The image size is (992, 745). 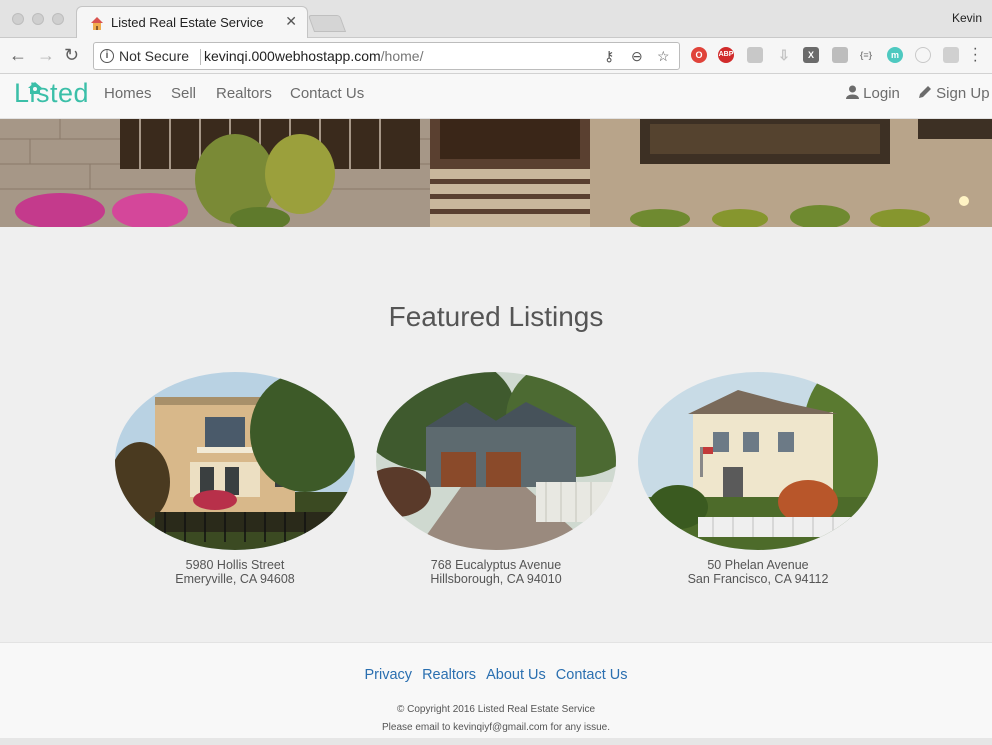 What do you see at coordinates (388, 675) in the screenshot?
I see `footer-privacy-link: Privacy` at bounding box center [388, 675].